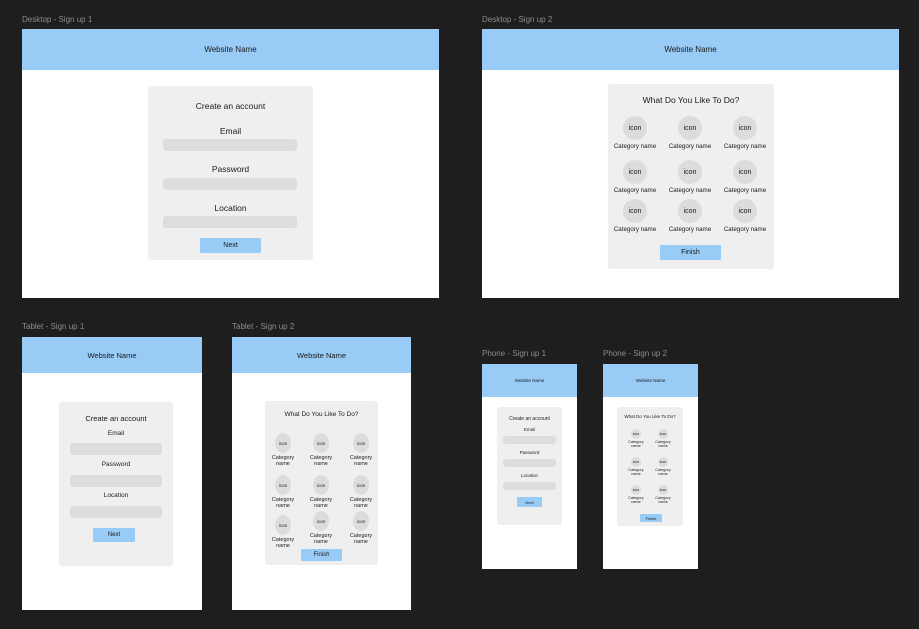 The height and width of the screenshot is (629, 919). What do you see at coordinates (57, 19) in the screenshot?
I see `frame-label-desktop-signup-1: Desktop - Sign up 1` at bounding box center [57, 19].